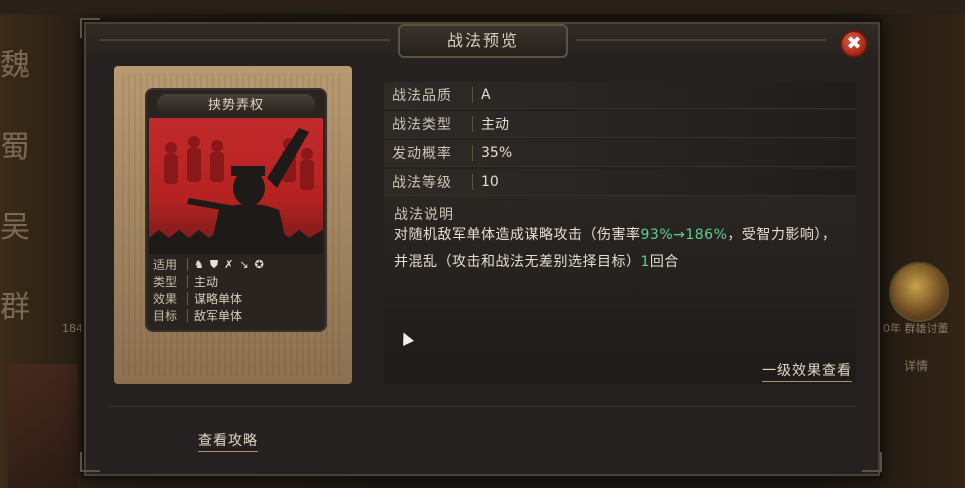 This screenshot has height=488, width=965. What do you see at coordinates (165, 299) in the screenshot?
I see `card-row-label: 效果` at bounding box center [165, 299].